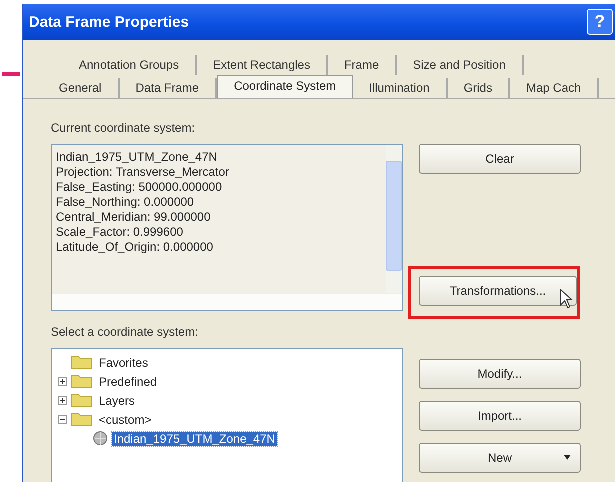 This screenshot has height=482, width=615. I want to click on tab: Coordinate System, so click(285, 86).